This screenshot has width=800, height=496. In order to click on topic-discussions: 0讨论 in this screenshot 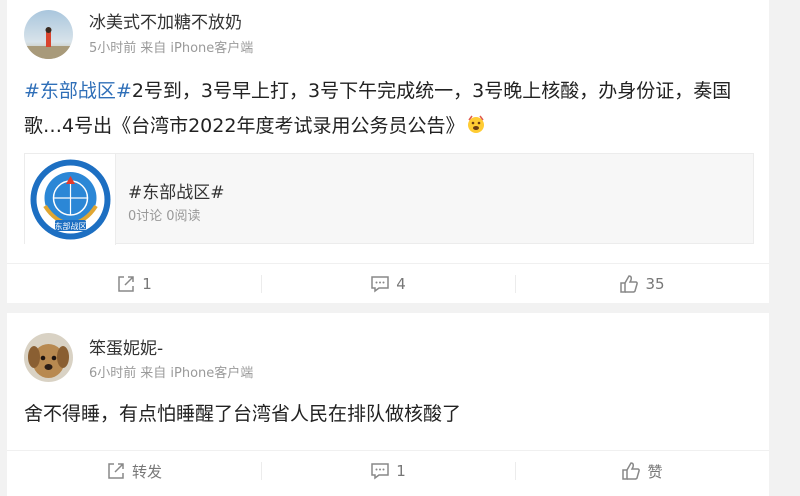, I will do `click(145, 216)`.